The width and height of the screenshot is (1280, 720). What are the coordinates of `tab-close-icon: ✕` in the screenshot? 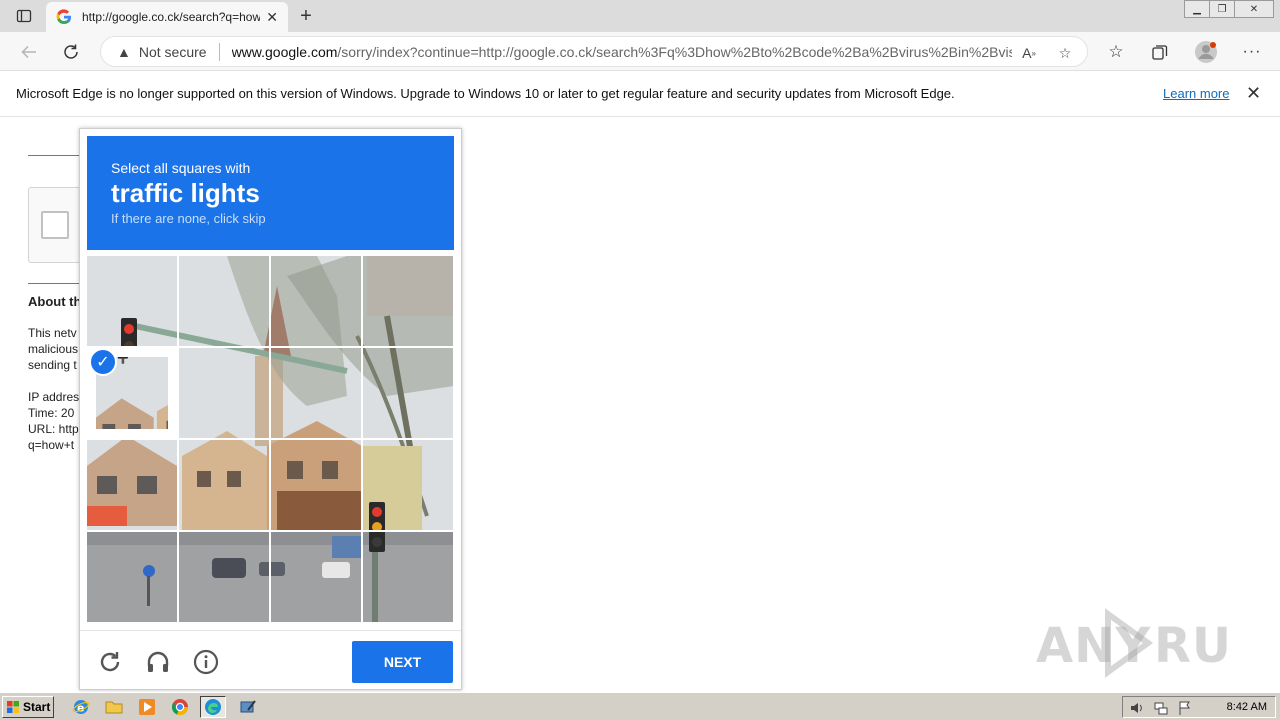 It's located at (272, 17).